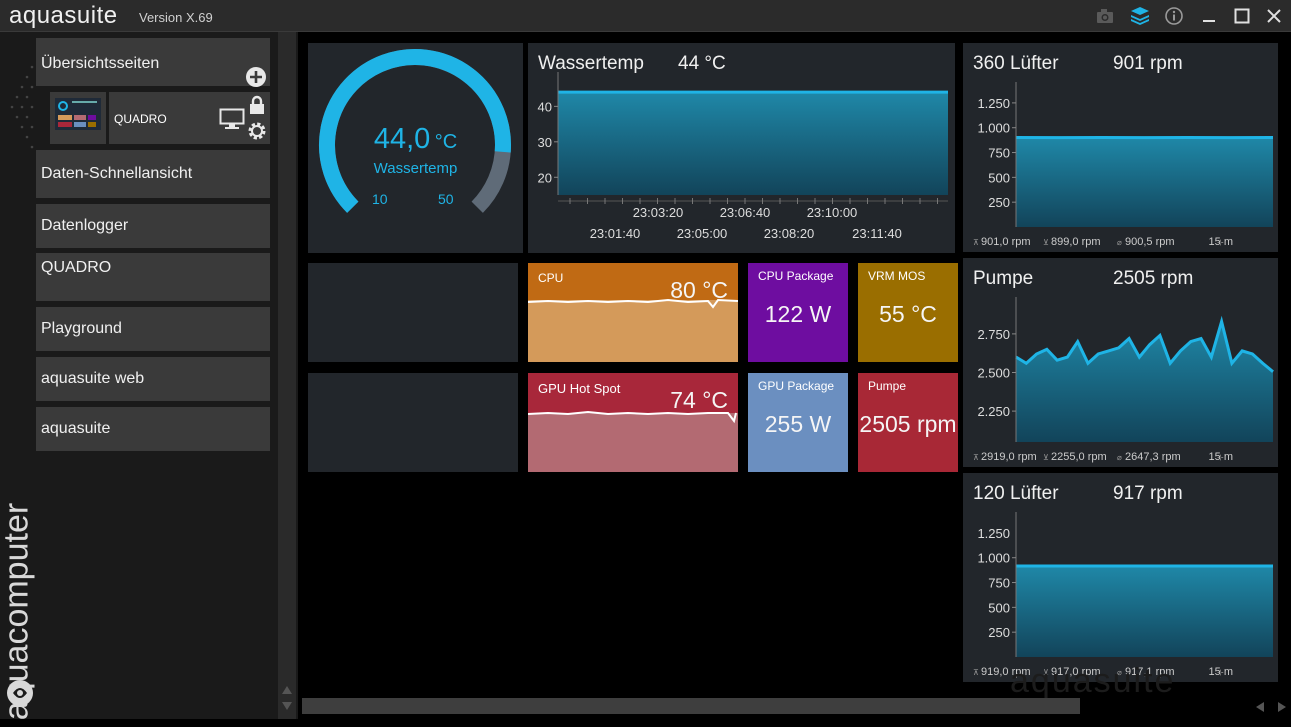  Describe the element at coordinates (796, 386) in the screenshot. I see `gpu-package-label: GPU Package` at that location.